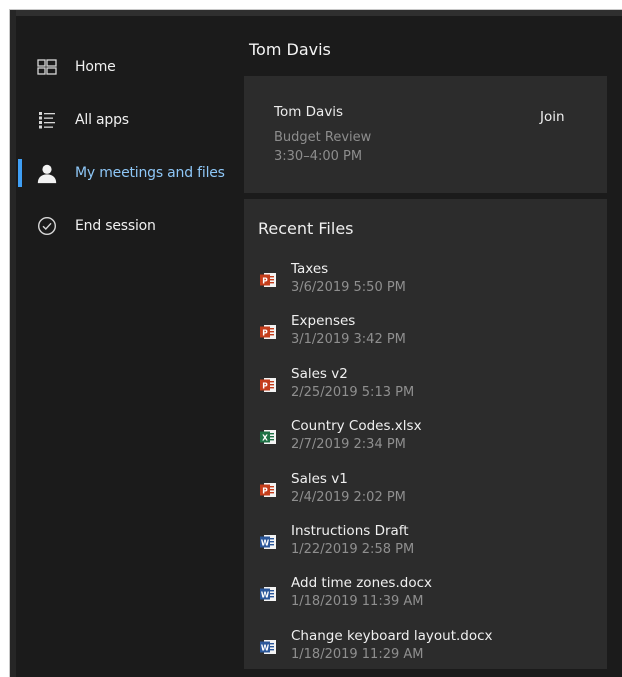 Image resolution: width=622 pixels, height=677 pixels. Describe the element at coordinates (425, 392) in the screenshot. I see `file-row: P Sales v2 2/25/2019 5:13 PM` at that location.